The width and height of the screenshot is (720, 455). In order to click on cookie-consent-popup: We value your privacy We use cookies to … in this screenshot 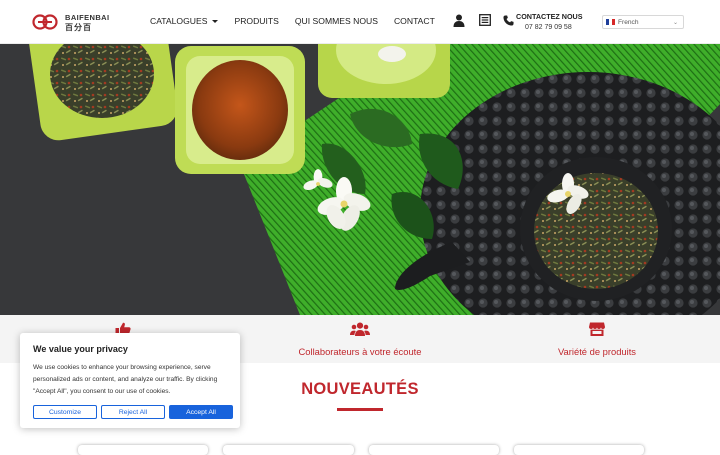, I will do `click(130, 380)`.